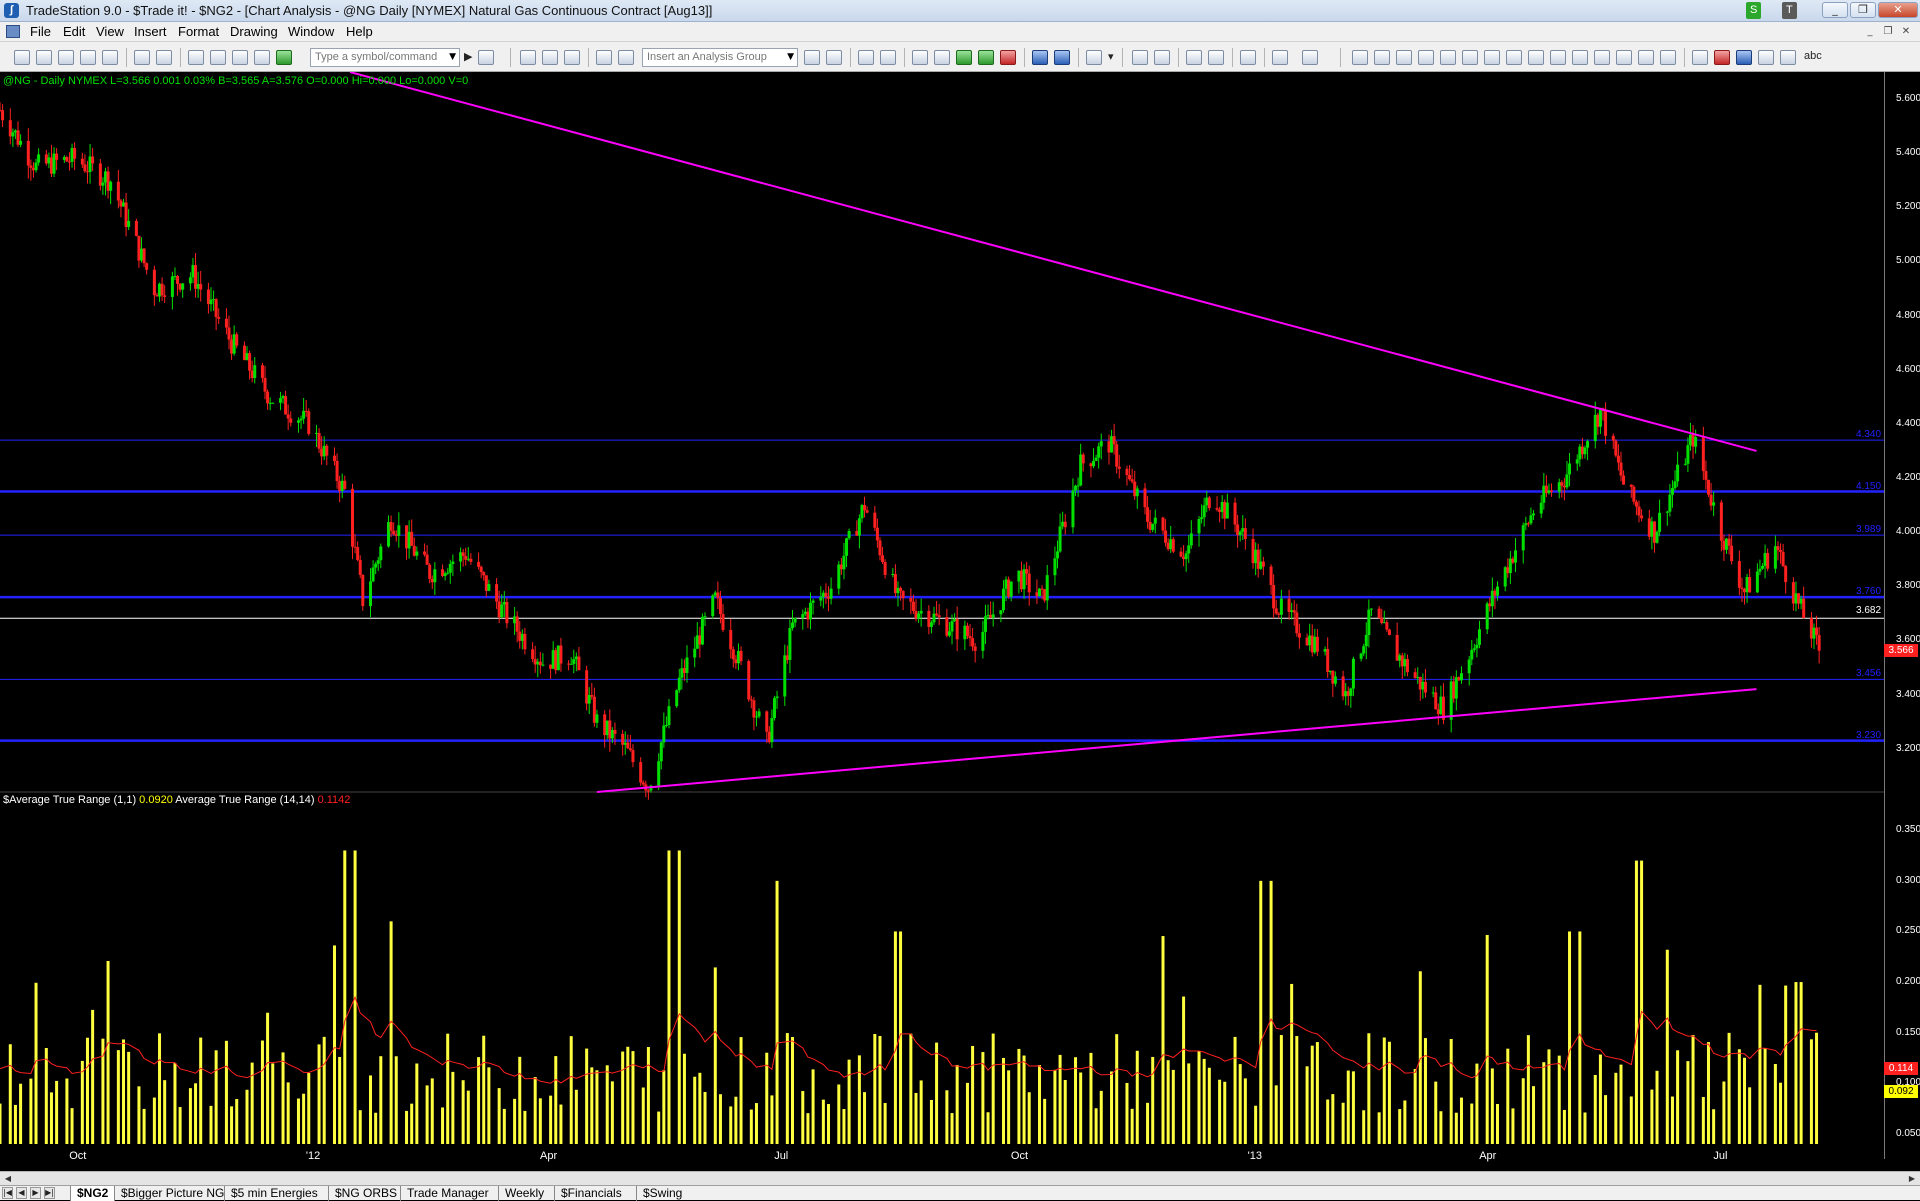 The height and width of the screenshot is (1201, 1920). I want to click on vertical-arrow-icon, so click(1558, 57).